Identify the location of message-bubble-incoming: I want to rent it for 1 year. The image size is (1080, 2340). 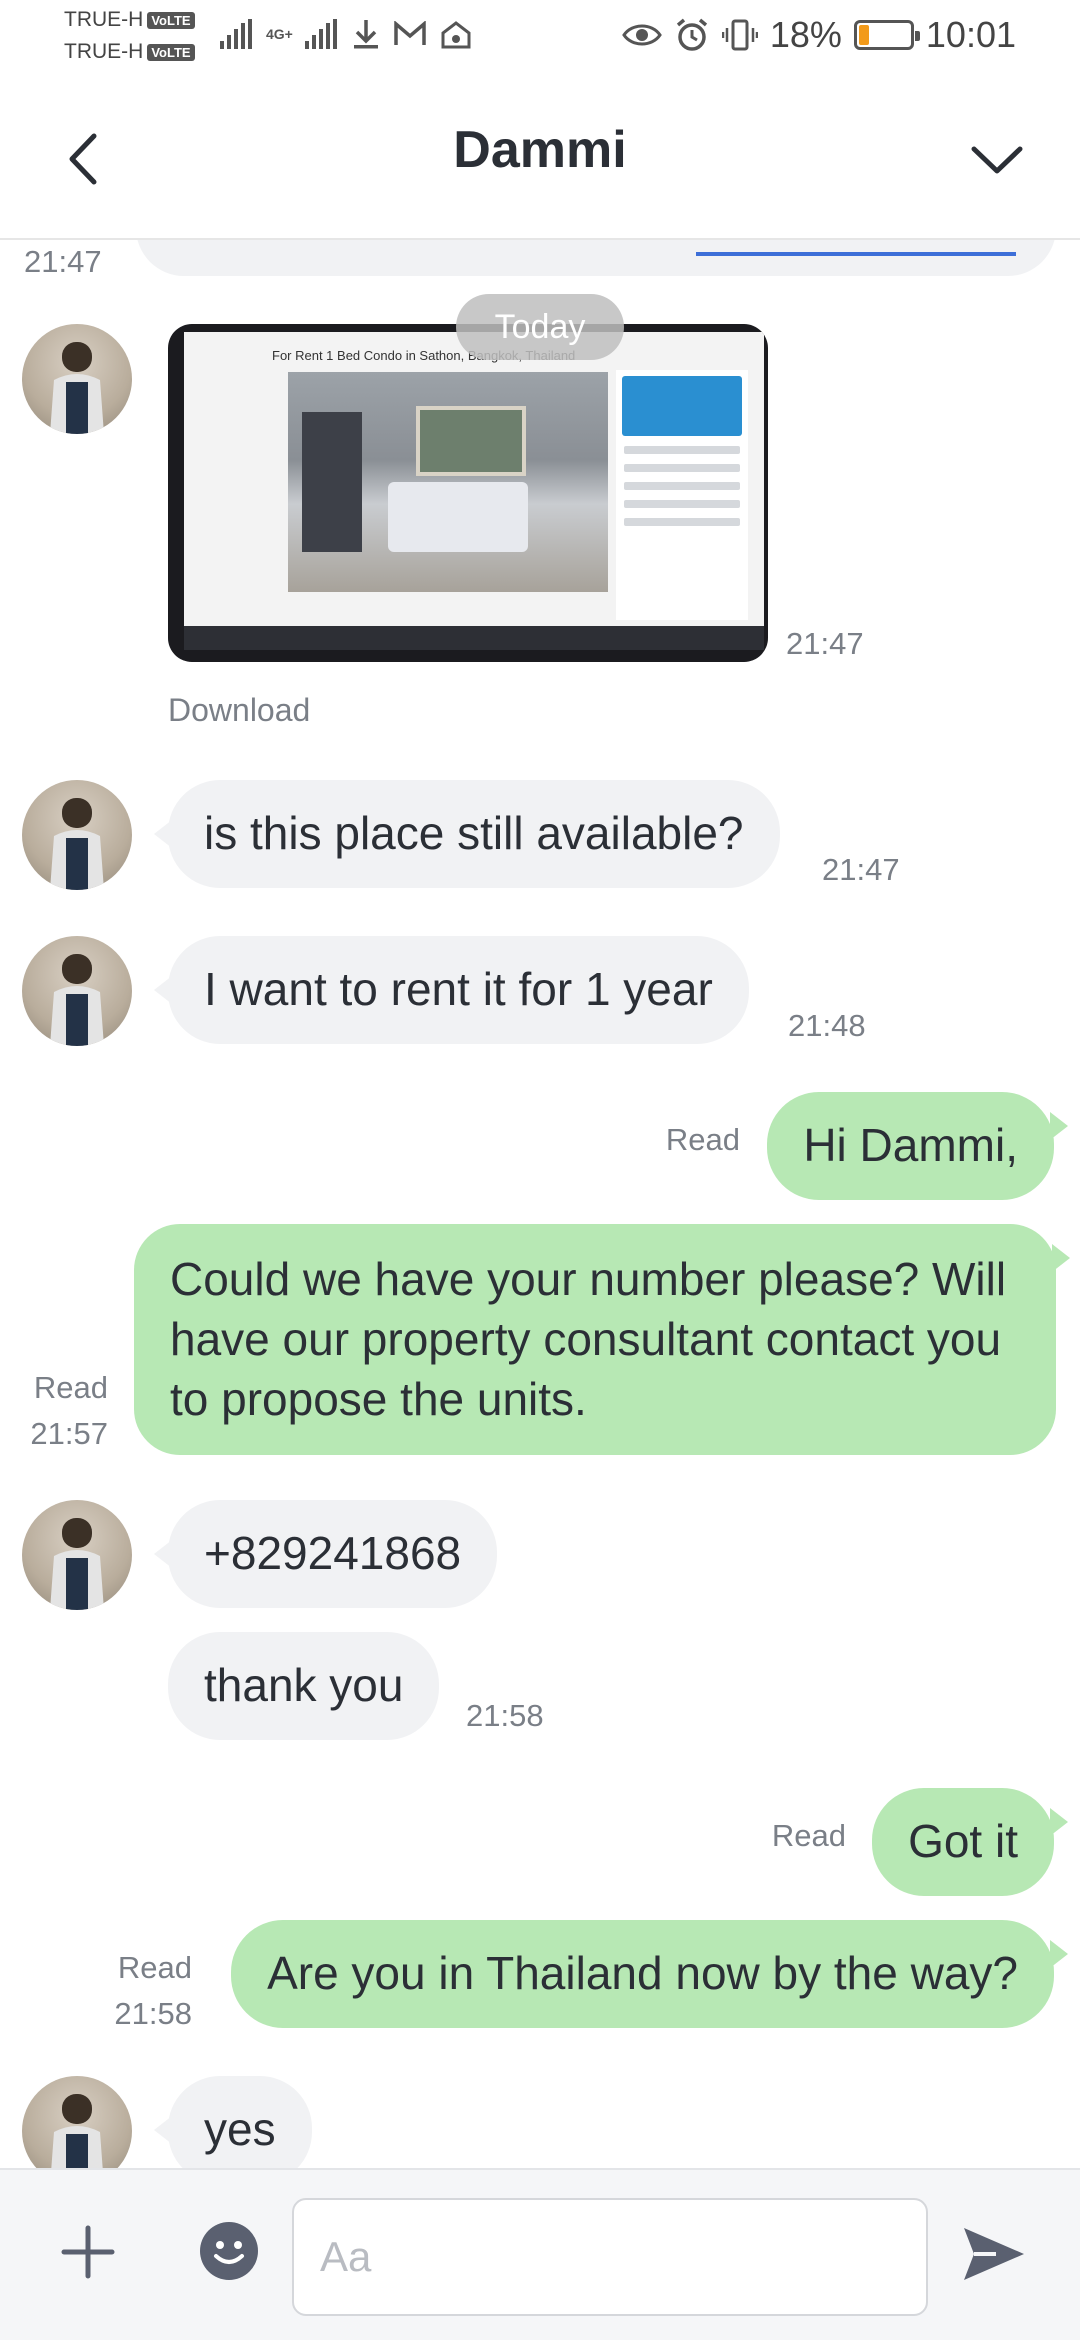
(451, 990).